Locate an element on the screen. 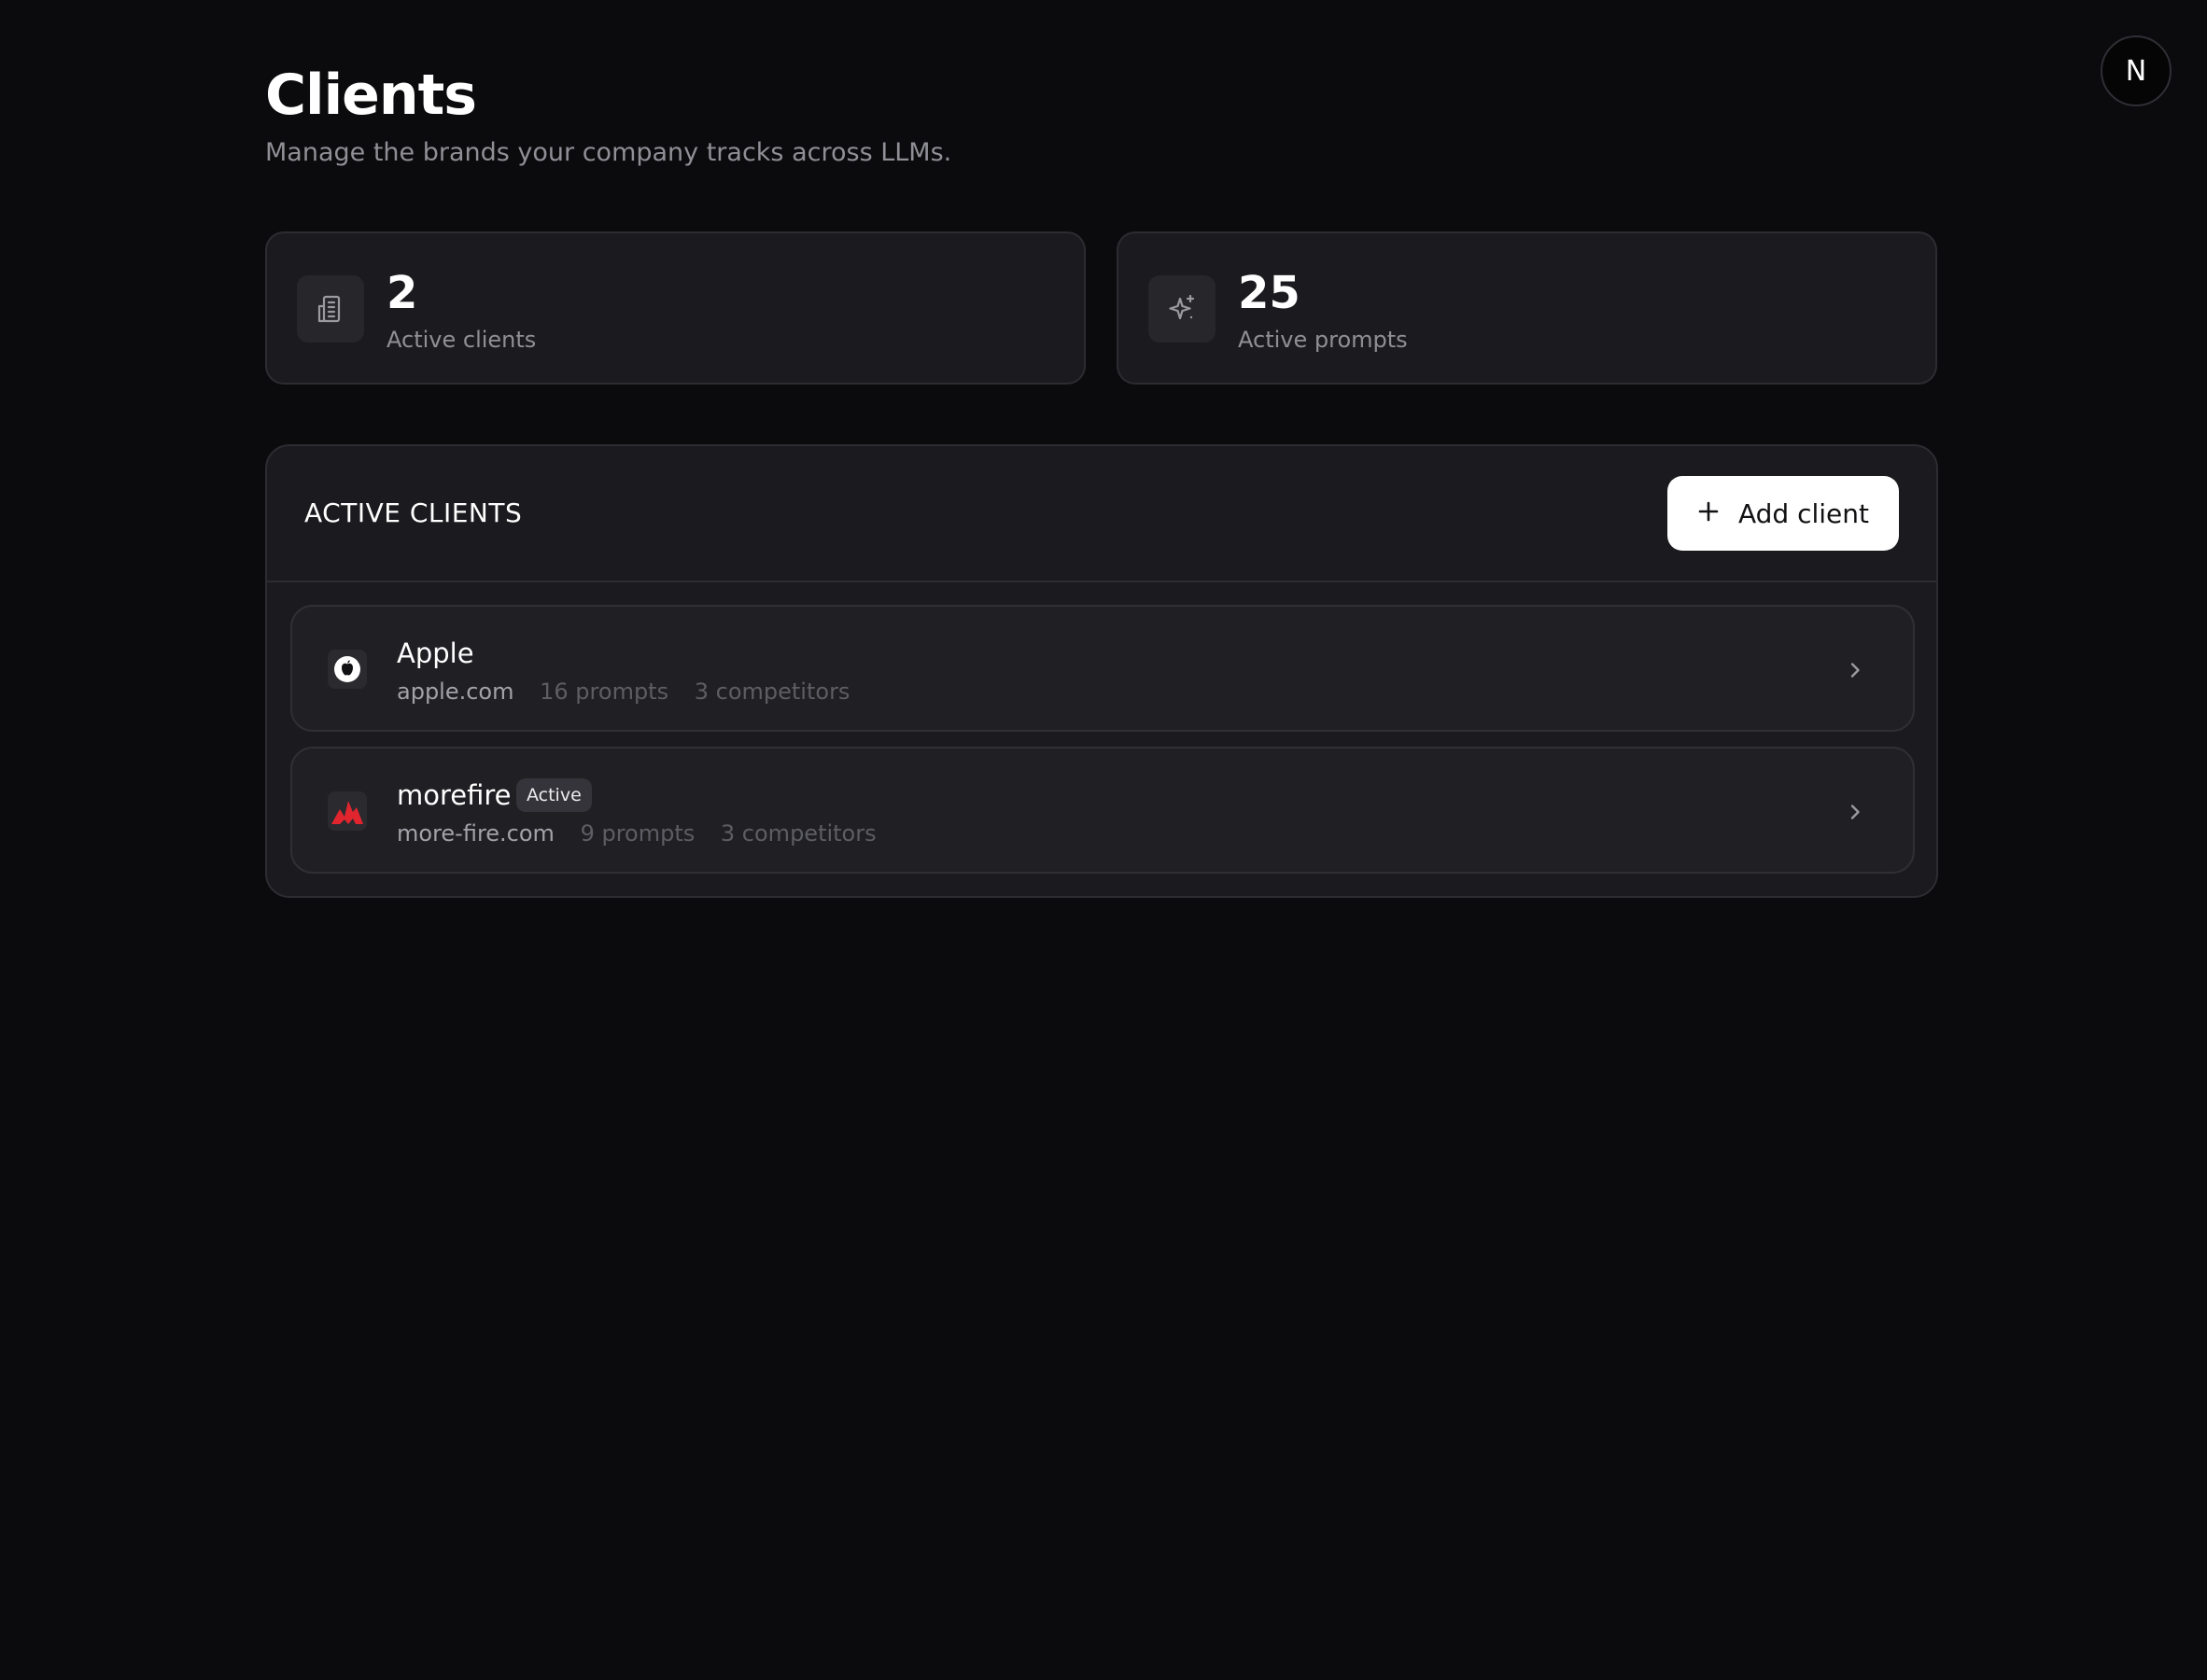 The image size is (2207, 1680). client-domain: more-fire.com is located at coordinates (476, 833).